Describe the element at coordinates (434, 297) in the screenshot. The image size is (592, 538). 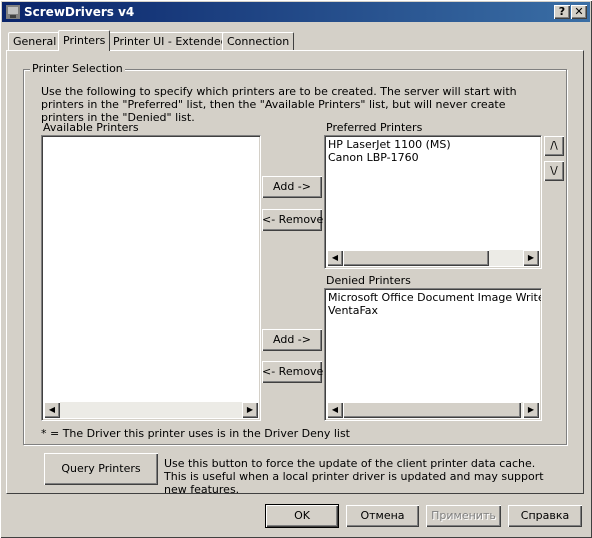
I see `list-item: Microsoft Office Document Image Writer` at that location.